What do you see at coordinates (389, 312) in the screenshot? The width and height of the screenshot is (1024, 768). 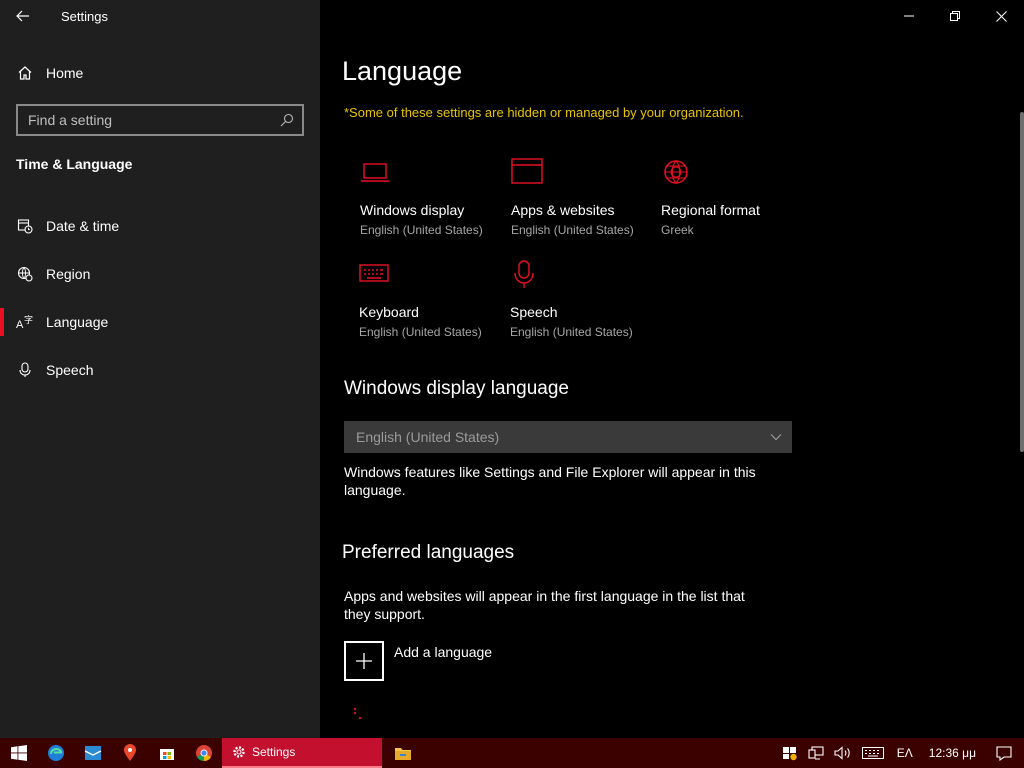 I see `tile-name: Keyboard` at bounding box center [389, 312].